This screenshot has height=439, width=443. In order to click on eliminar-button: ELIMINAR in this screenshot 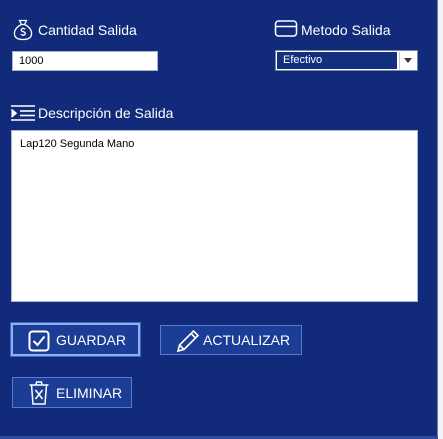, I will do `click(72, 392)`.